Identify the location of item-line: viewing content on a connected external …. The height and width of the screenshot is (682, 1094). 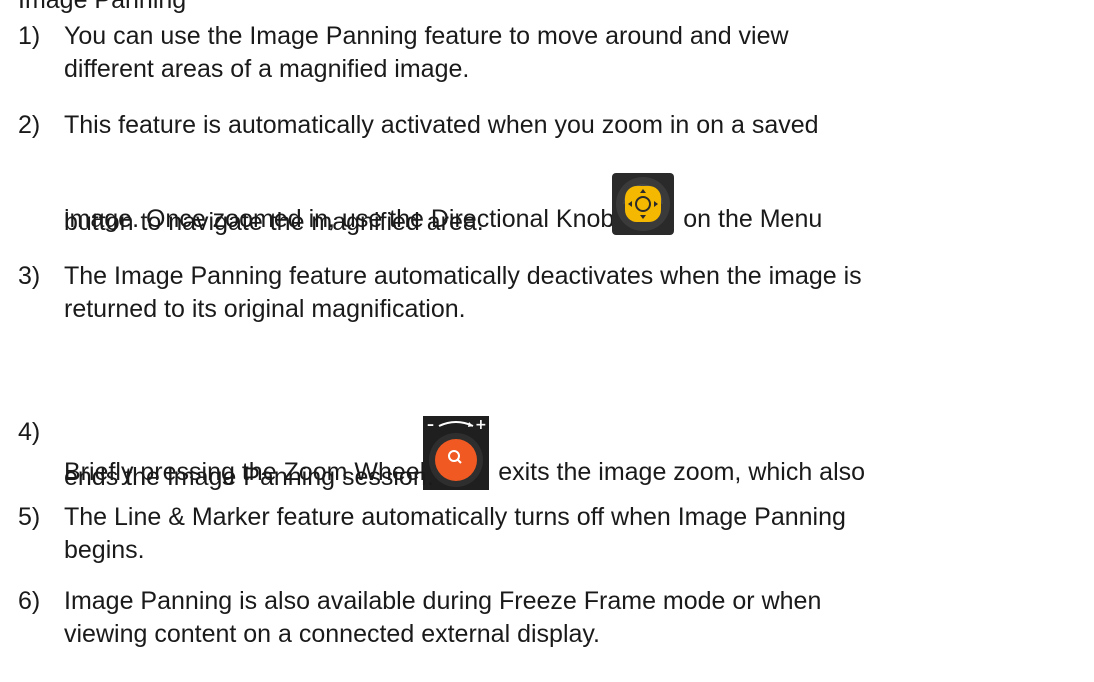
(332, 634).